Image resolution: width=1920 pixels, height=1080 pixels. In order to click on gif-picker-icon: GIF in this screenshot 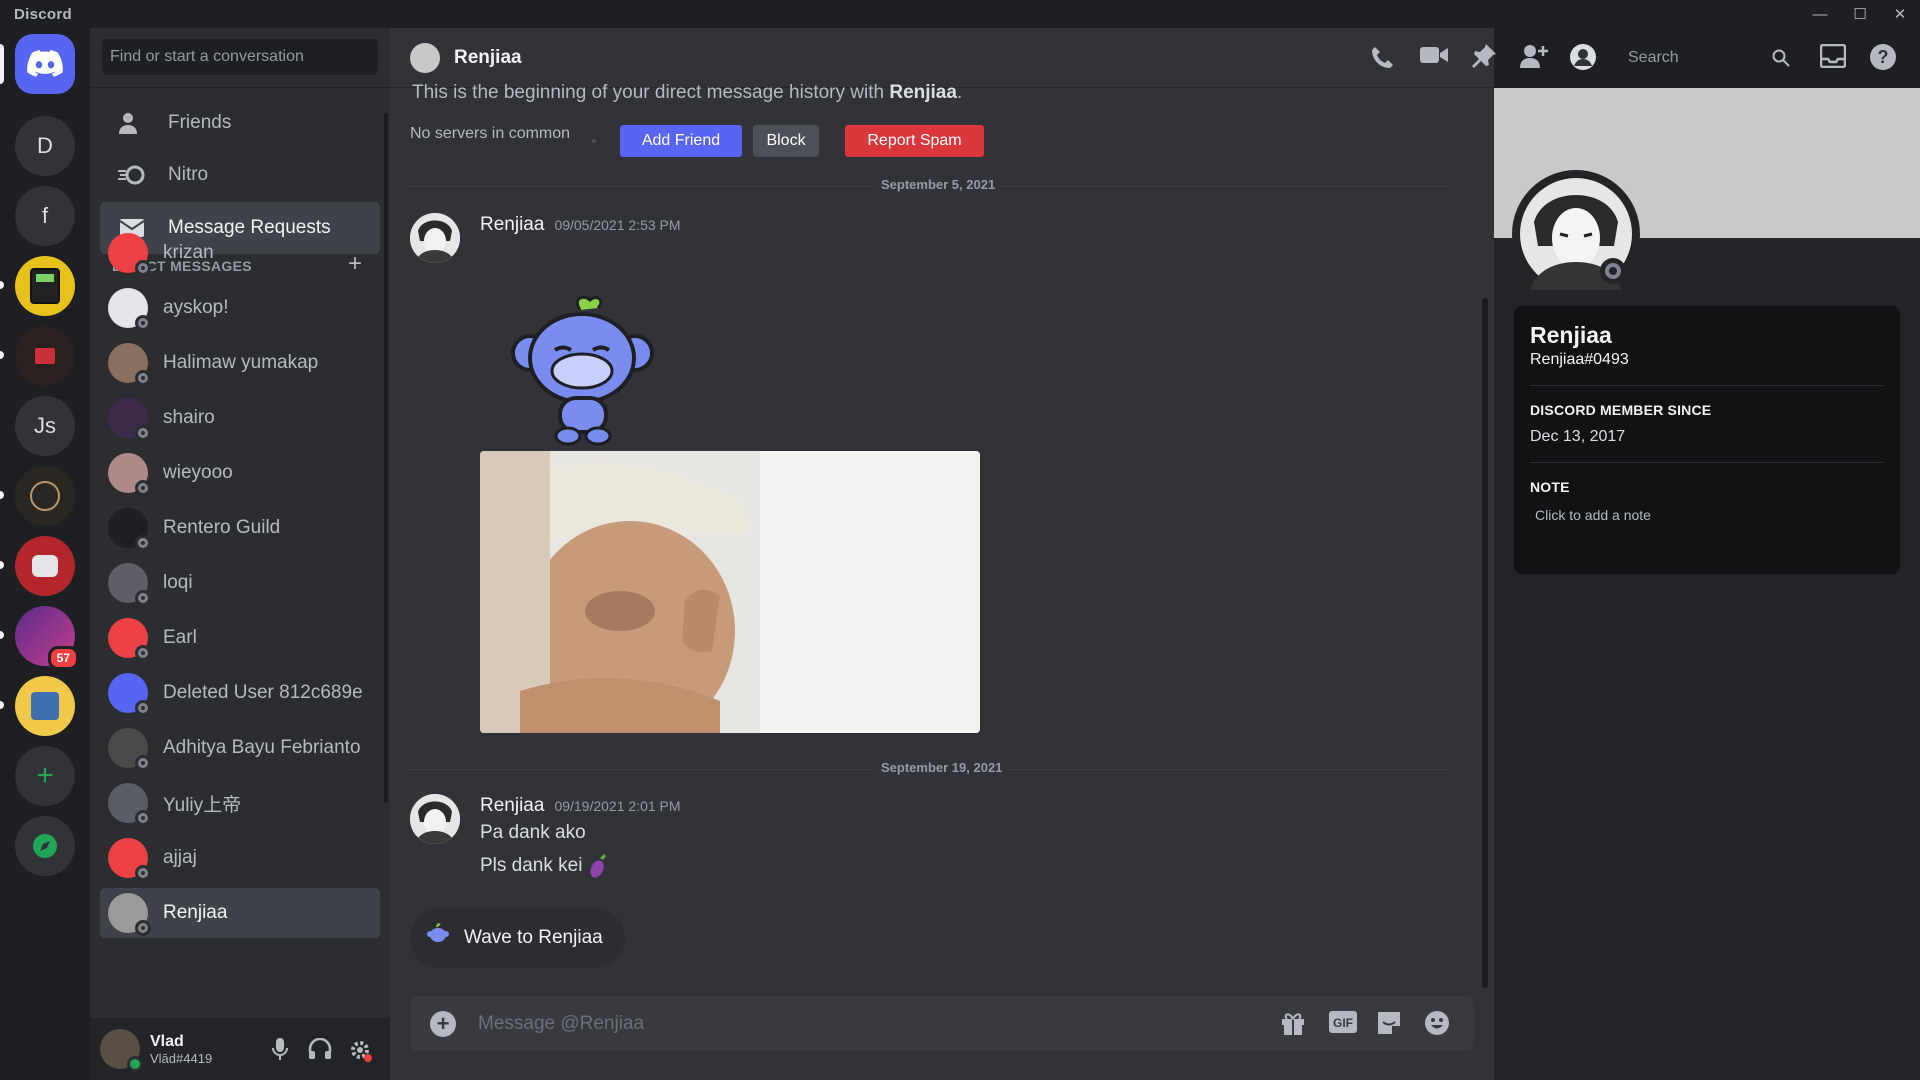, I will do `click(1343, 1024)`.